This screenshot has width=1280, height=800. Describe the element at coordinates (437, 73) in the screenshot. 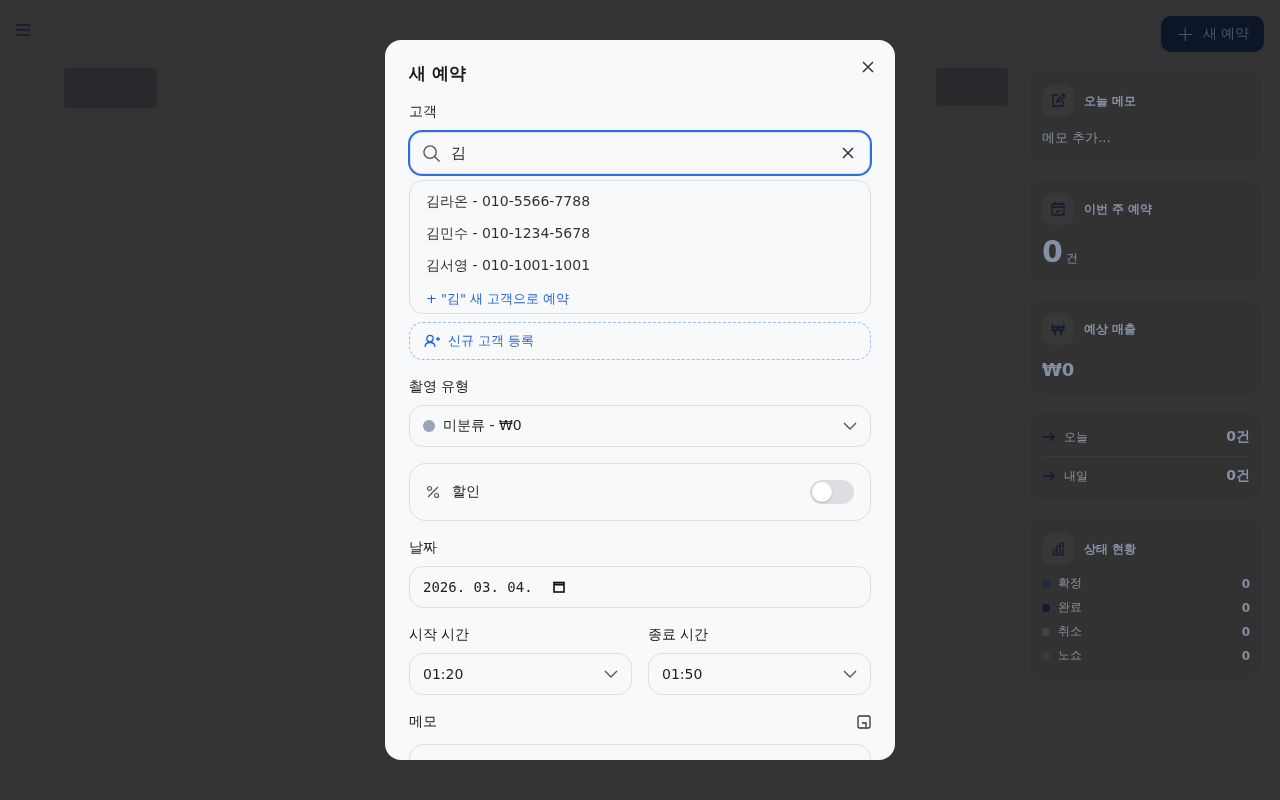

I see `dialog-title: 새 예약` at that location.